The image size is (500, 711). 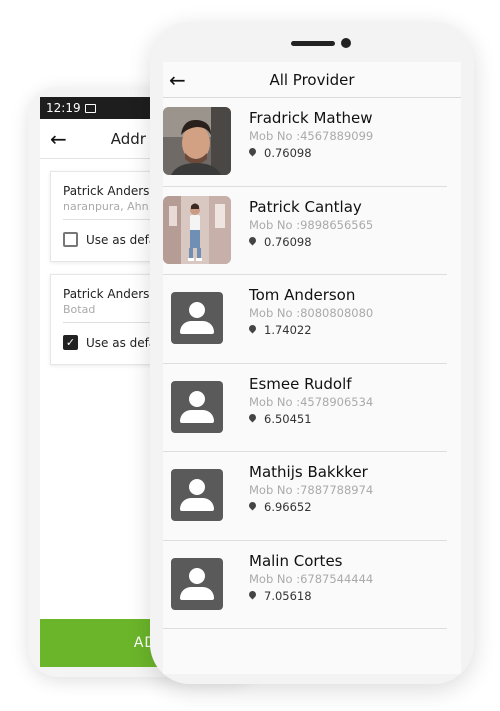 I want to click on provider-mobile: Mob No :7887788974, so click(x=311, y=490).